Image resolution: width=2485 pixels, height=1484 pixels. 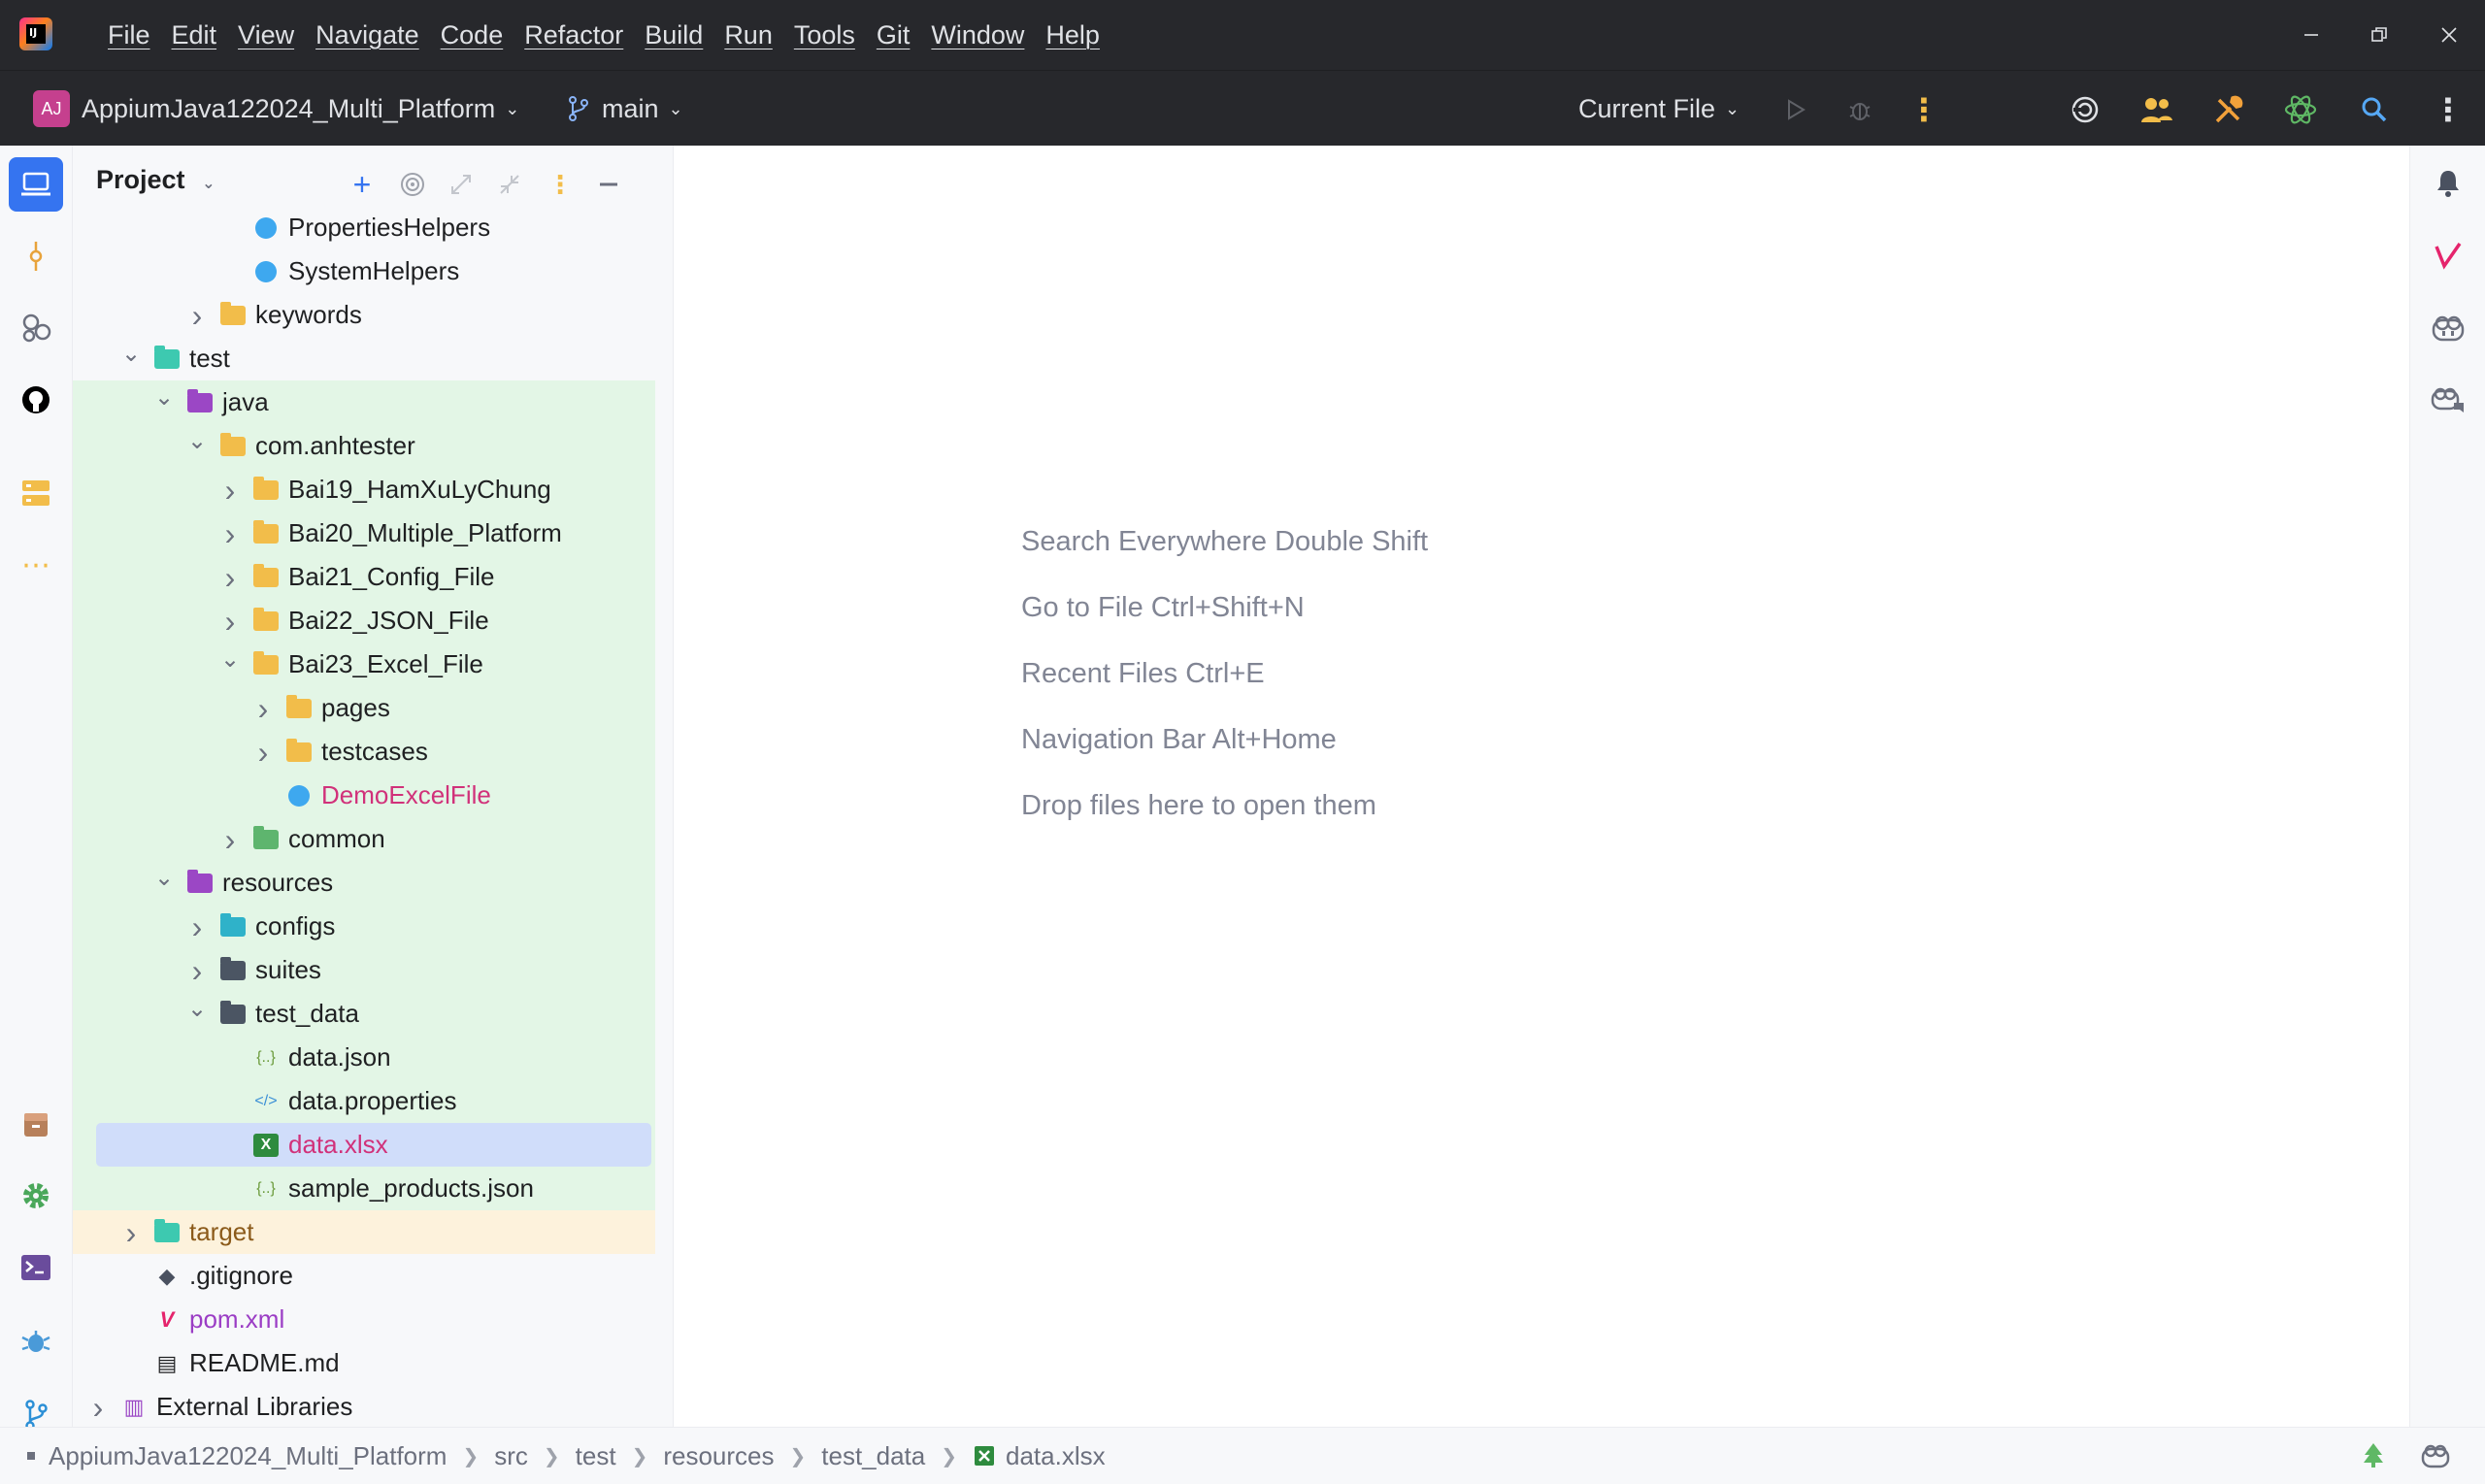 I want to click on copilot-button, so click(x=2448, y=327).